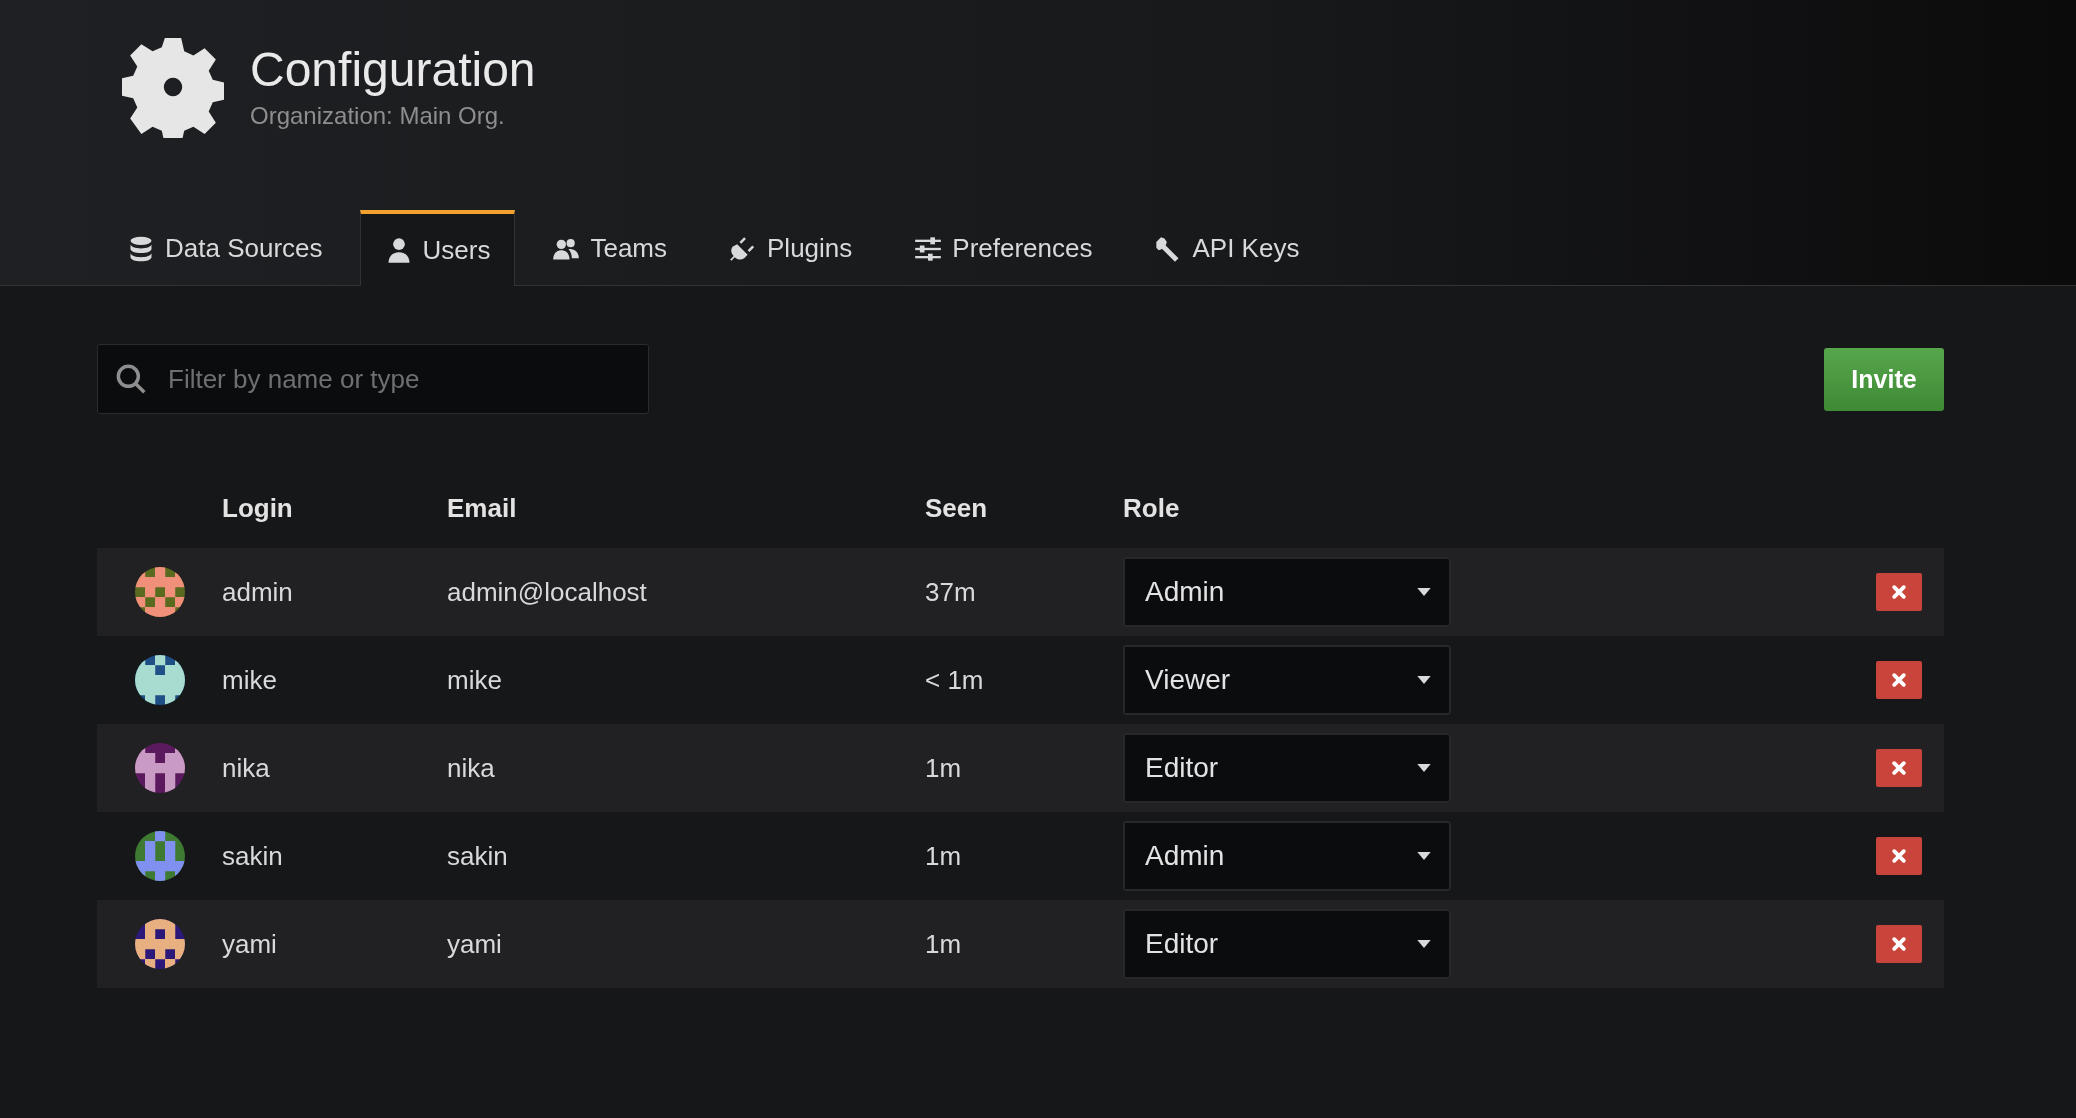 Image resolution: width=2076 pixels, height=1118 pixels. What do you see at coordinates (131, 379) in the screenshot?
I see `search-icon` at bounding box center [131, 379].